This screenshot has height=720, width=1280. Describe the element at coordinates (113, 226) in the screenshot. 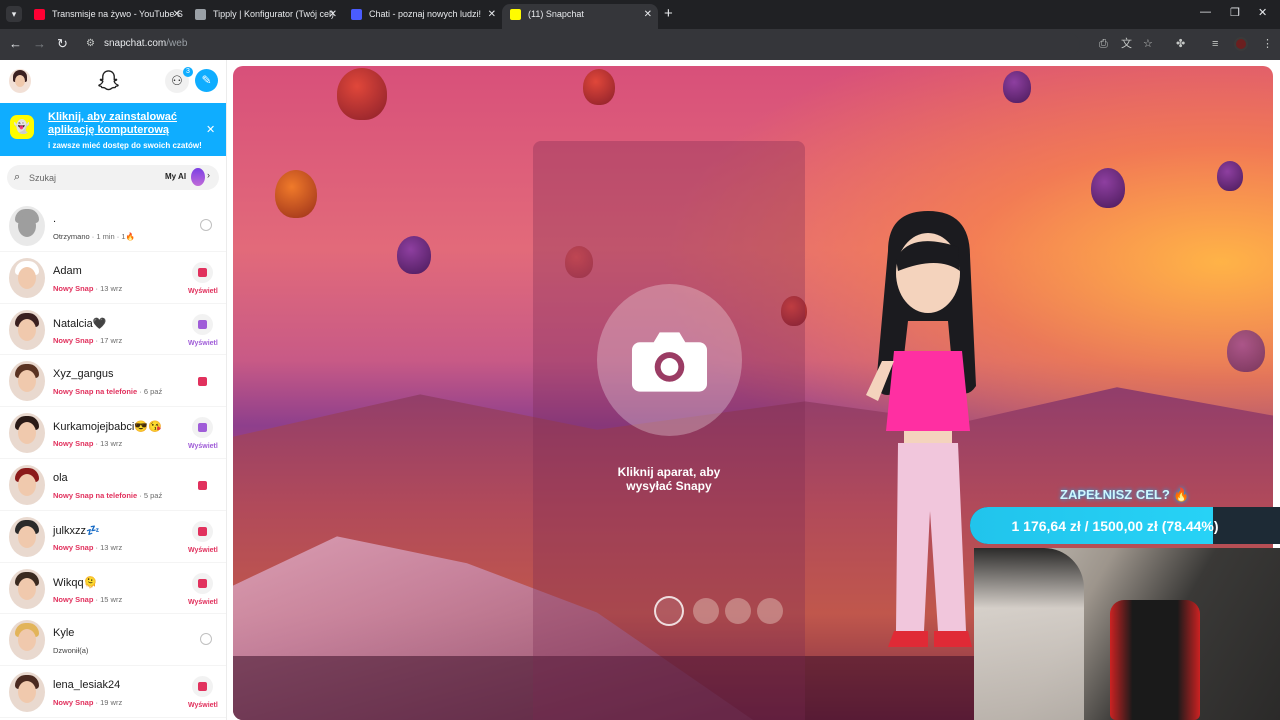

I see `chat-list-item: . Otrzymano · 1 min · 1🔥` at that location.